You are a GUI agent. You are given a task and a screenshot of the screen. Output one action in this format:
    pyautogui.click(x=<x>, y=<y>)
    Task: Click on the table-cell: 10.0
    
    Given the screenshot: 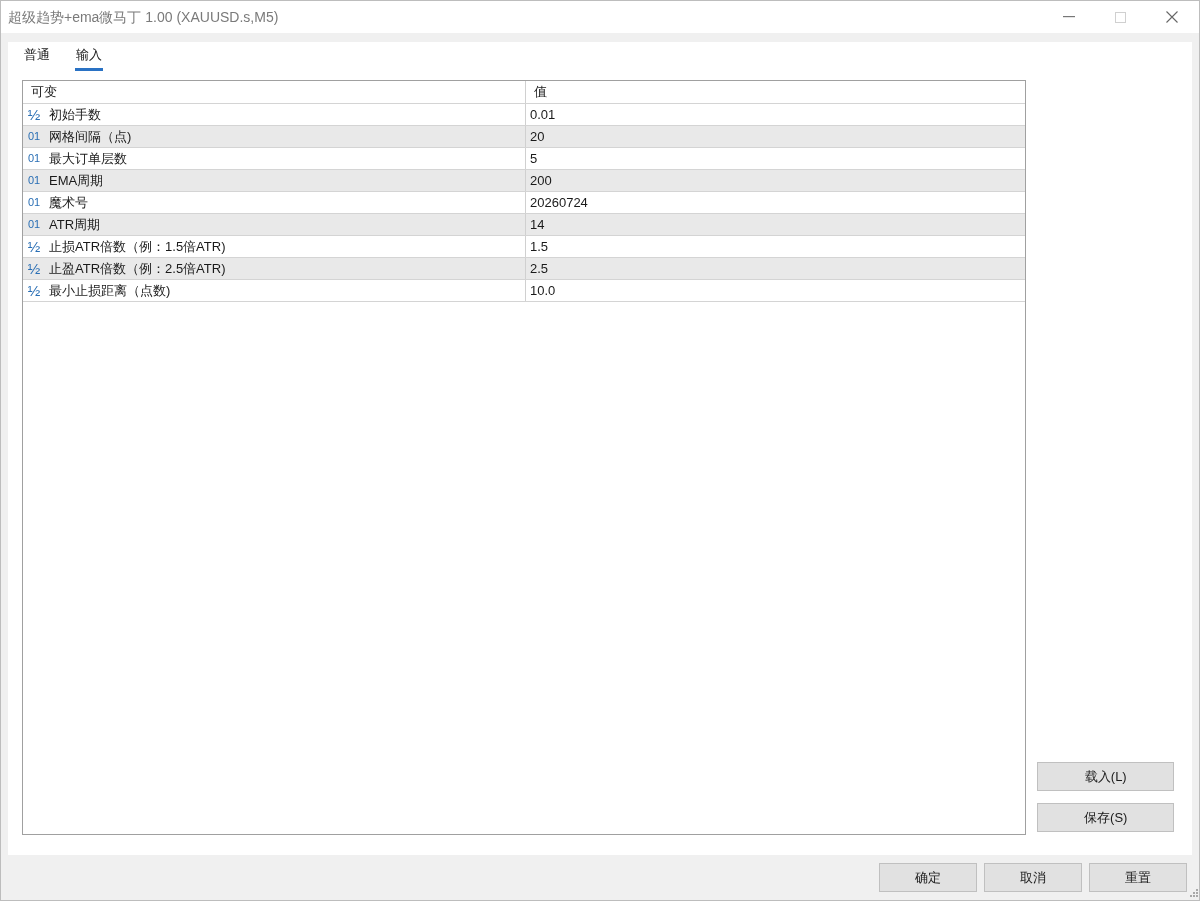 What is the action you would take?
    pyautogui.click(x=776, y=290)
    